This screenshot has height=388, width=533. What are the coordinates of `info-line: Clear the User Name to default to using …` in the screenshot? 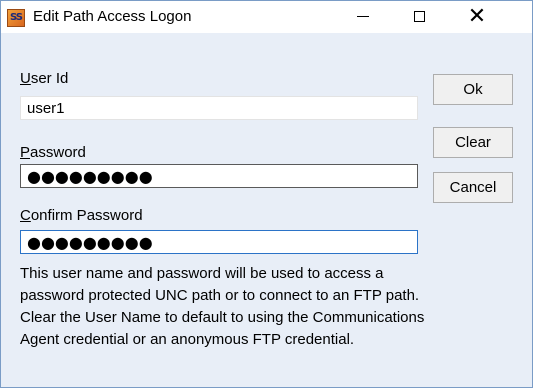 It's located at (222, 317).